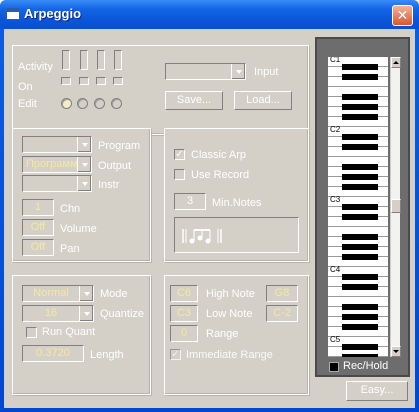 The image size is (419, 412). I want to click on chn-label: Chn, so click(70, 209).